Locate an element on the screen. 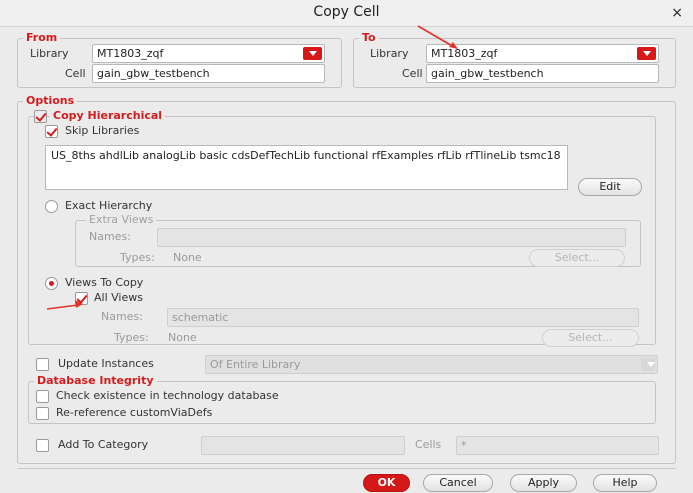 This screenshot has width=693, height=493. exact-hierarchy-radio is located at coordinates (51, 206).